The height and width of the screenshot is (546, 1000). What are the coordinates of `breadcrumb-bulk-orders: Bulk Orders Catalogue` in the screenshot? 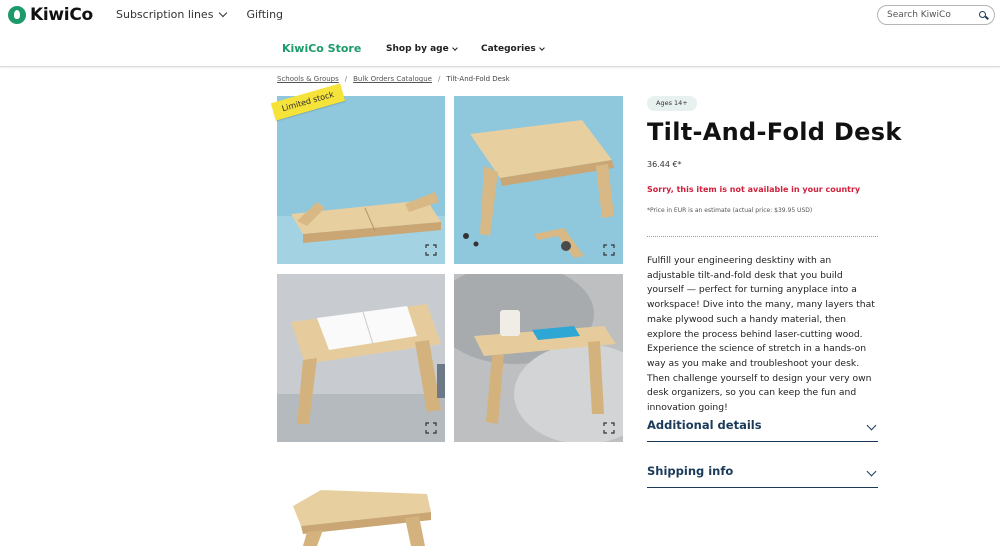 It's located at (392, 79).